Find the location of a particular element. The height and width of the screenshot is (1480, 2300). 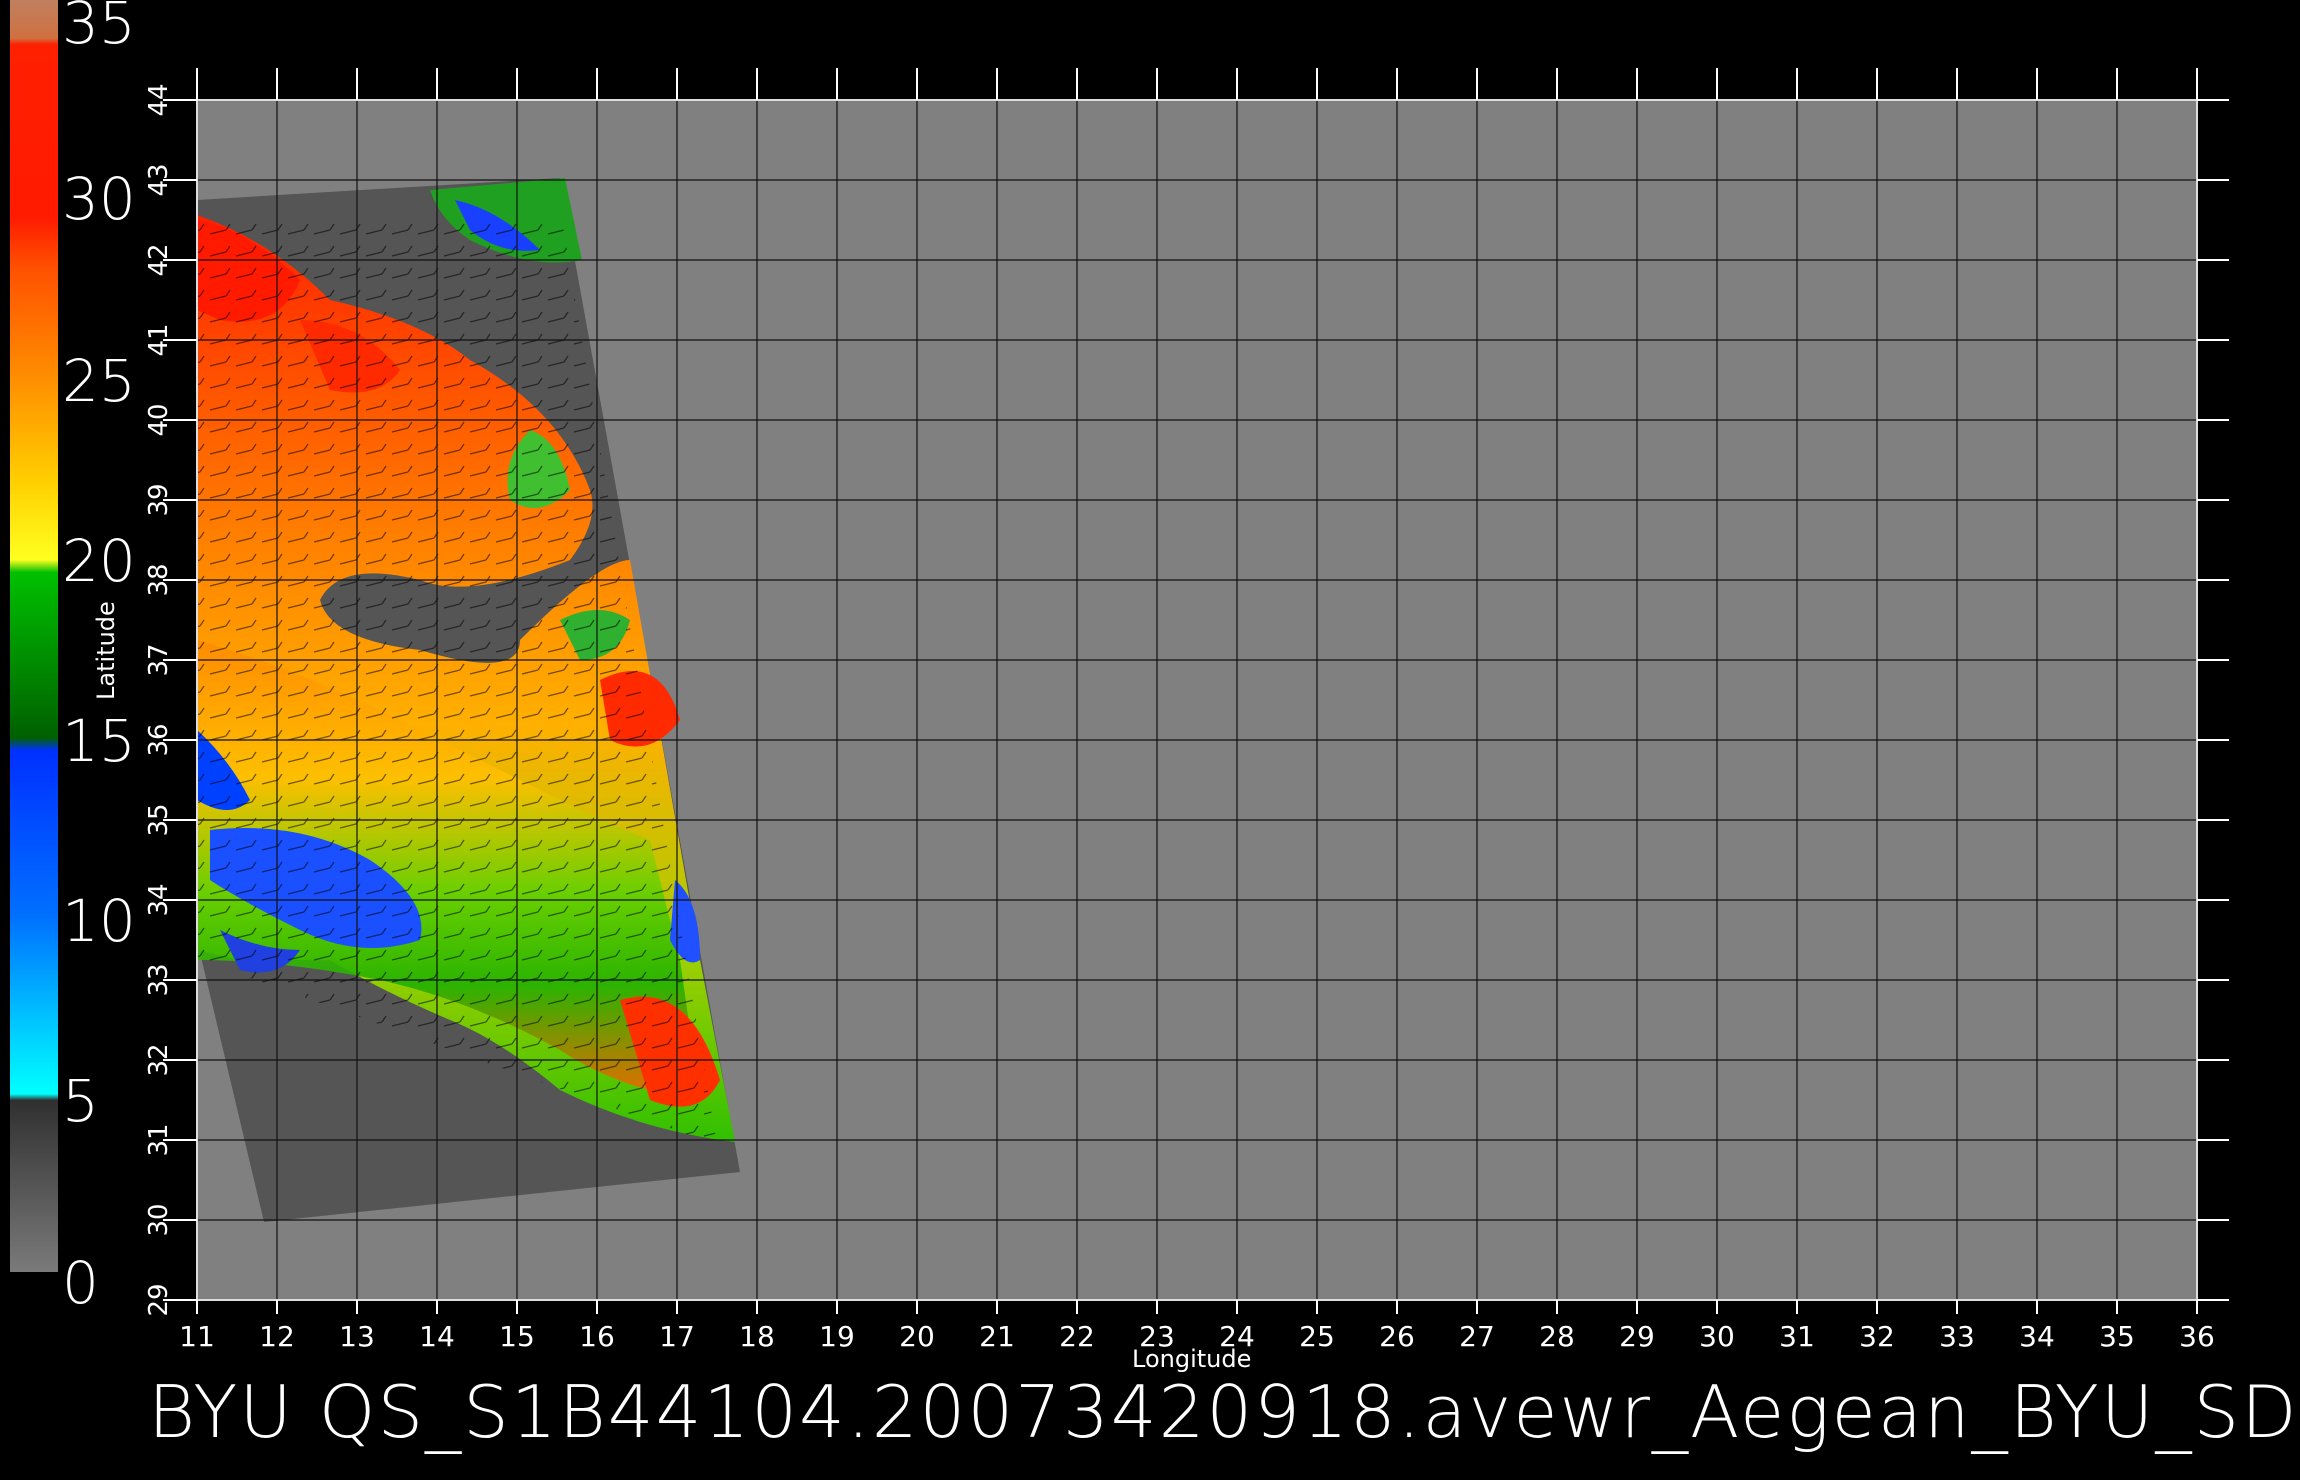

lon-tick-label: 25 is located at coordinates (1317, 1336).